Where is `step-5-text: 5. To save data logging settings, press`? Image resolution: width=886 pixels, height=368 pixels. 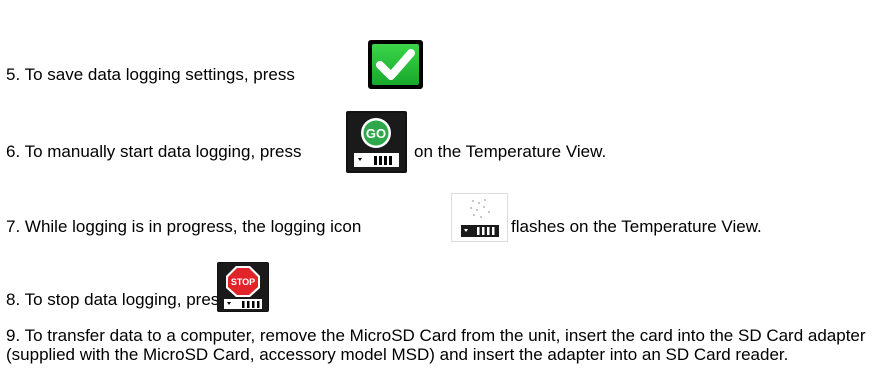 step-5-text: 5. To save data logging settings, press is located at coordinates (150, 74).